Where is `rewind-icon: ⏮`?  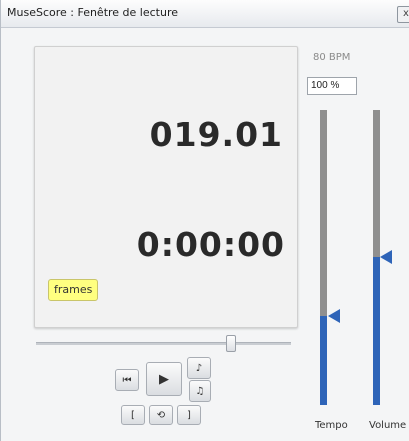 rewind-icon: ⏮ is located at coordinates (127, 380).